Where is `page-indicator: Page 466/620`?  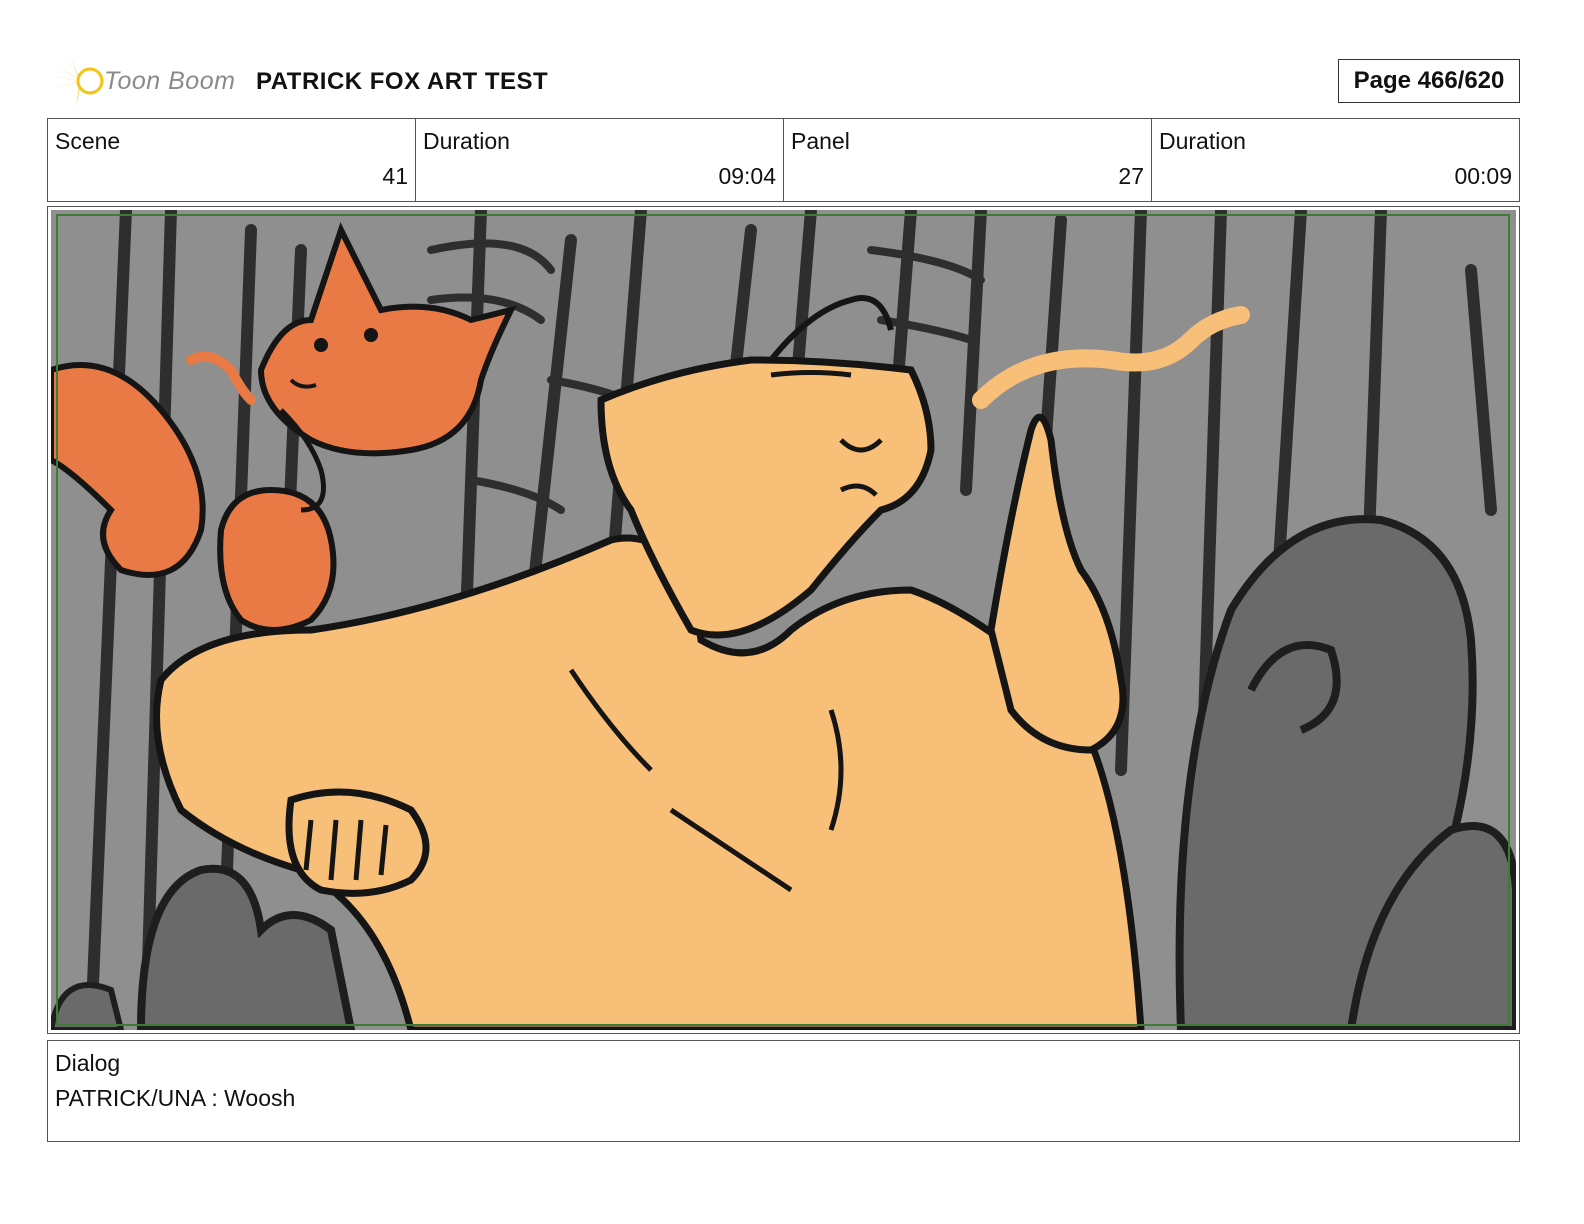
page-indicator: Page 466/620 is located at coordinates (1429, 81).